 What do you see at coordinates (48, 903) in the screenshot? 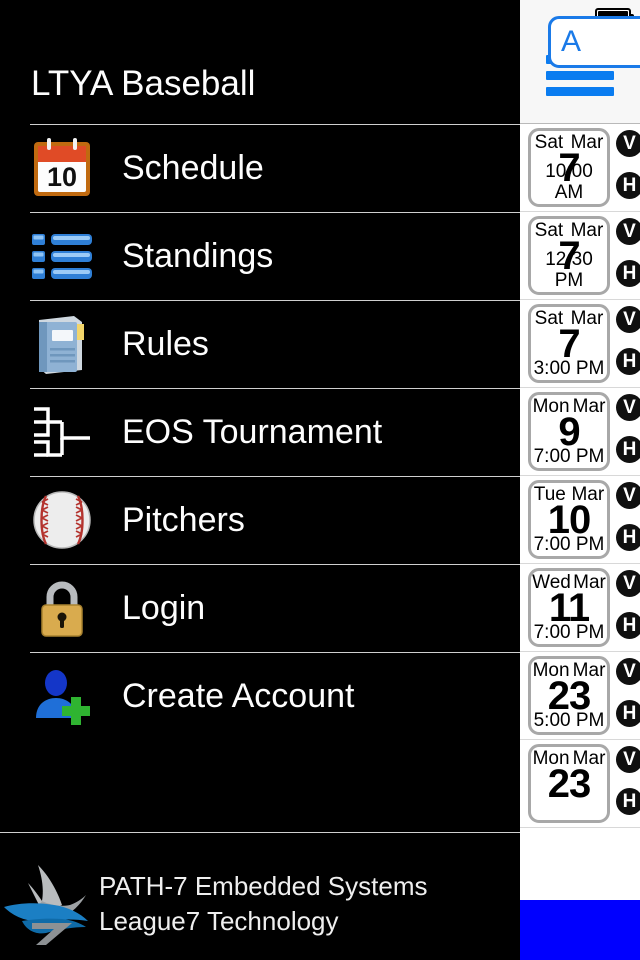
I see `path7-bird-logo` at bounding box center [48, 903].